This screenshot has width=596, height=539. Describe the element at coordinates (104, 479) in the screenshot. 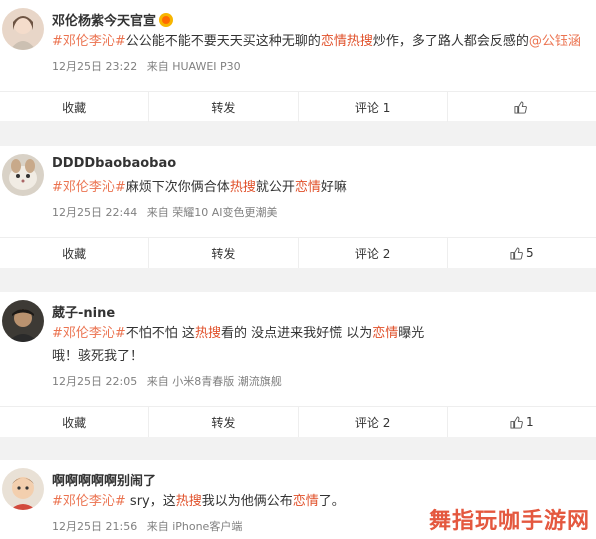

I see `username: 啊啊啊啊啊别闹了` at that location.